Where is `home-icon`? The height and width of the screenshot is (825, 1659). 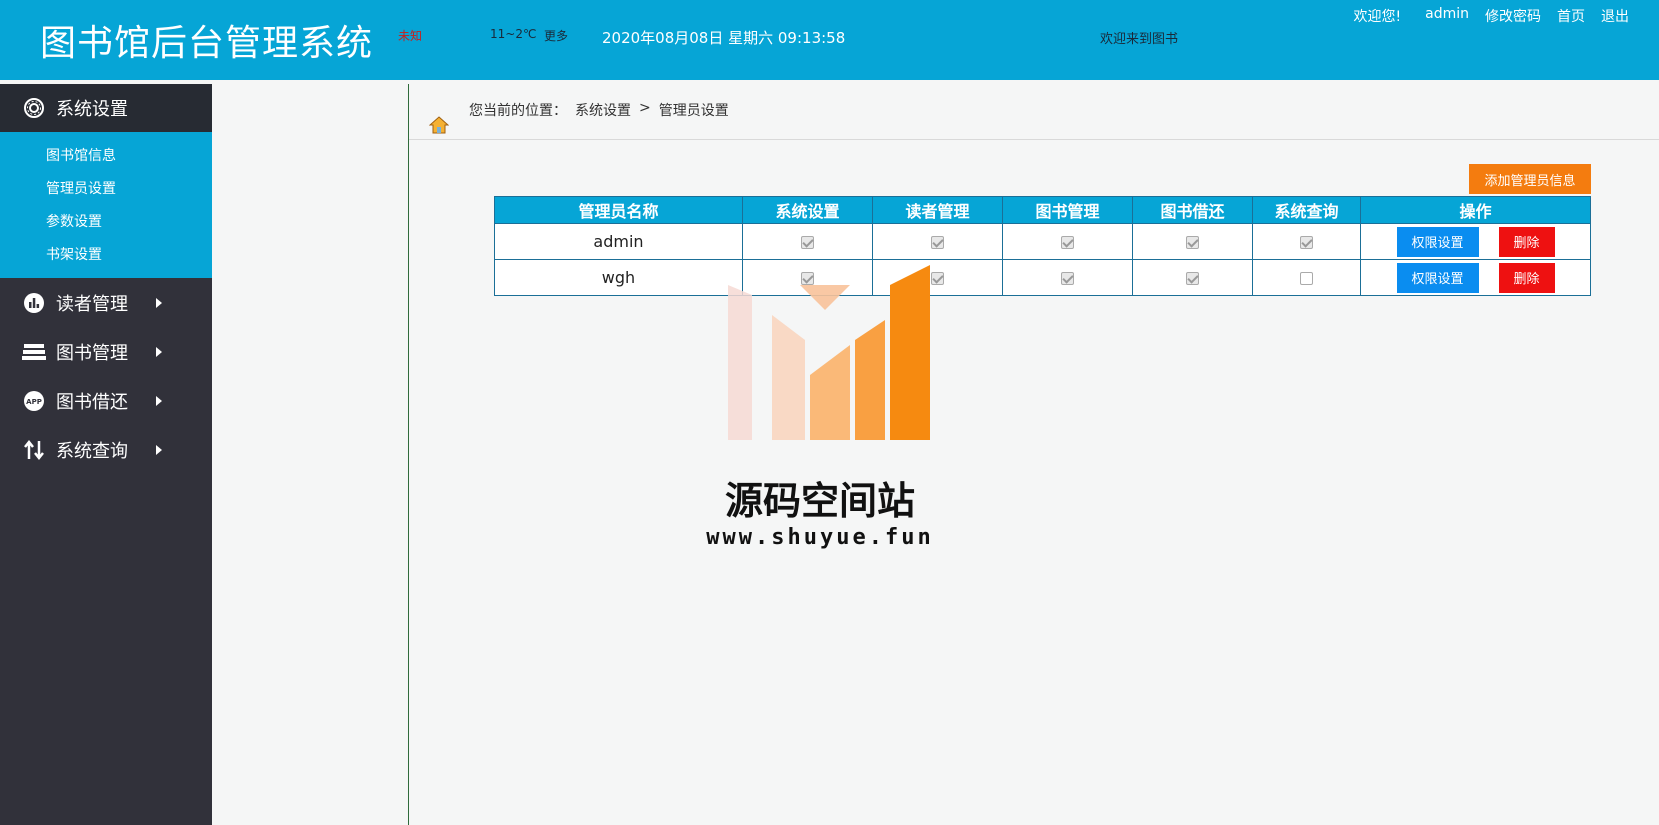
home-icon is located at coordinates (439, 127).